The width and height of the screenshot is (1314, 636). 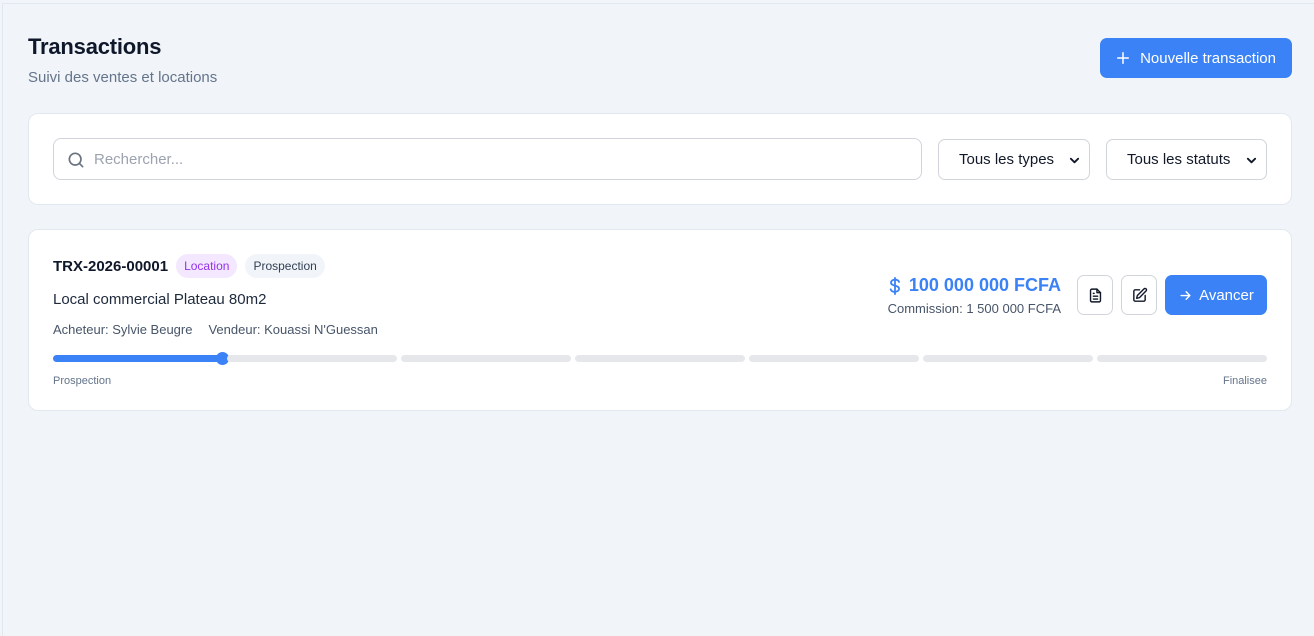 I want to click on edit-button, so click(x=1139, y=295).